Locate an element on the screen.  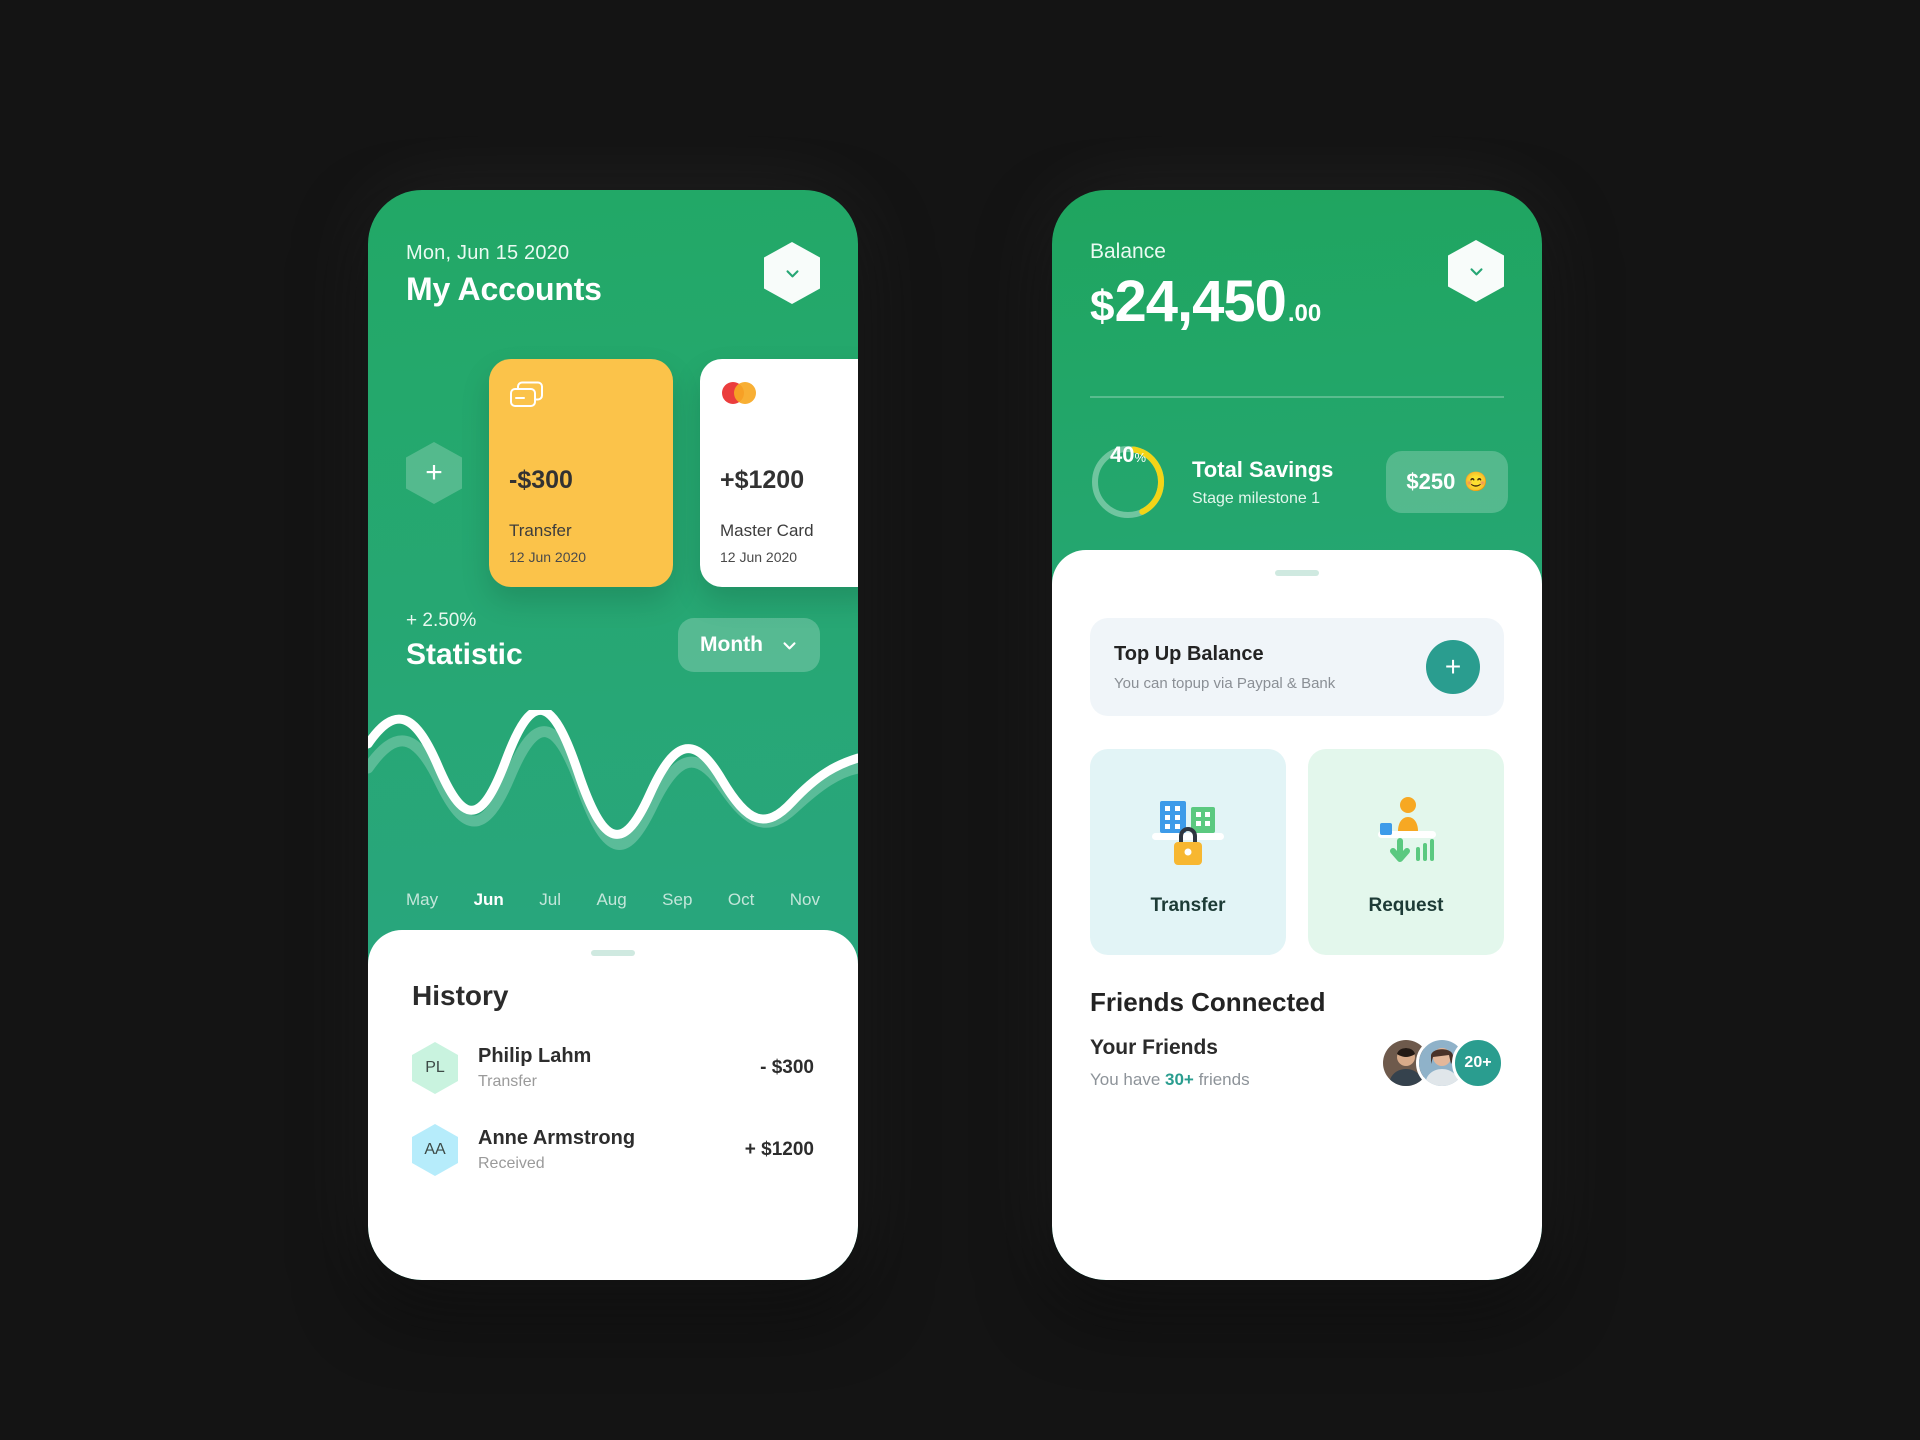
account-card-mastercard: +$1200 Master Card 12 Jun 2020 is located at coordinates (779, 473).